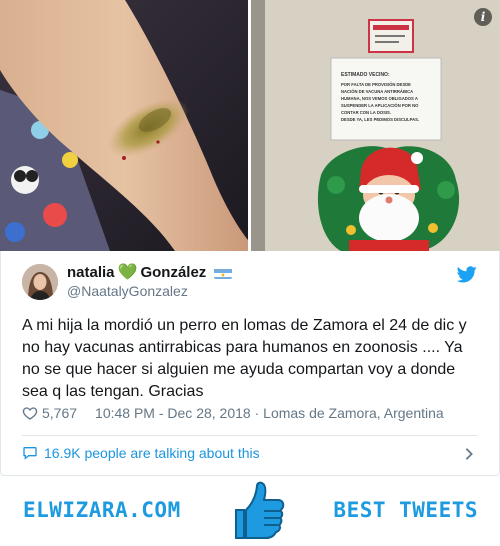 The height and width of the screenshot is (546, 500). I want to click on avatar, so click(40, 281).